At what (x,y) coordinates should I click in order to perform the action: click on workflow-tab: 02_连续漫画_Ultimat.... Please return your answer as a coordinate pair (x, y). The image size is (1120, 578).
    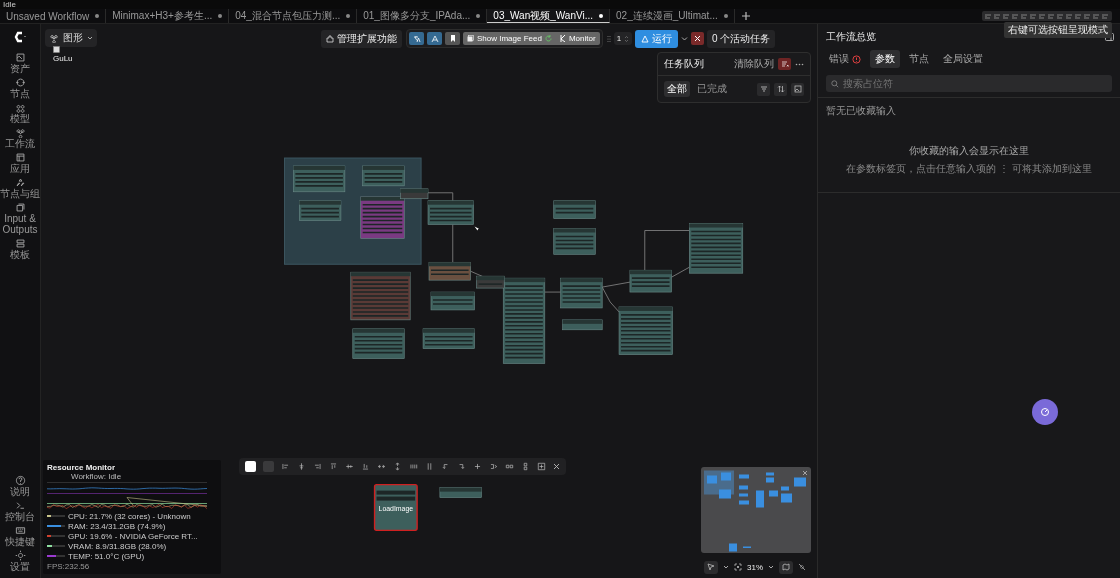
    Looking at the image, I should click on (672, 16).